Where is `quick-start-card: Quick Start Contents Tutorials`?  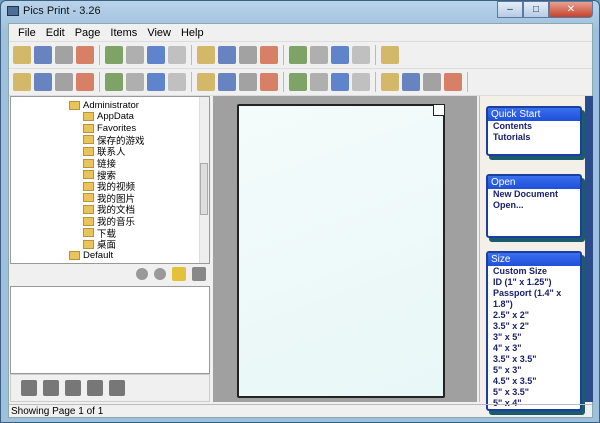
quick-start-card: Quick Start Contents Tutorials is located at coordinates (534, 131).